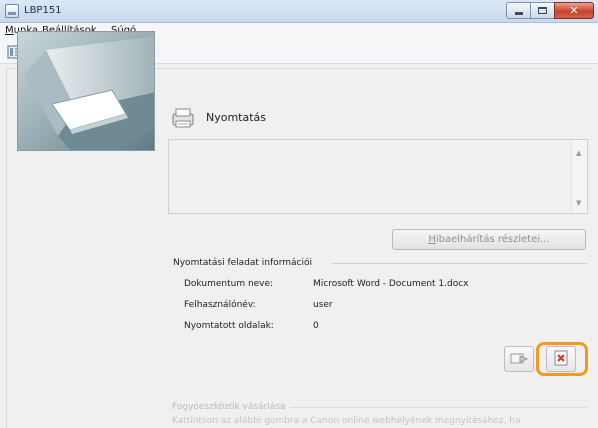 The width and height of the screenshot is (598, 428). Describe the element at coordinates (438, 407) in the screenshot. I see `consumables-divider` at that location.